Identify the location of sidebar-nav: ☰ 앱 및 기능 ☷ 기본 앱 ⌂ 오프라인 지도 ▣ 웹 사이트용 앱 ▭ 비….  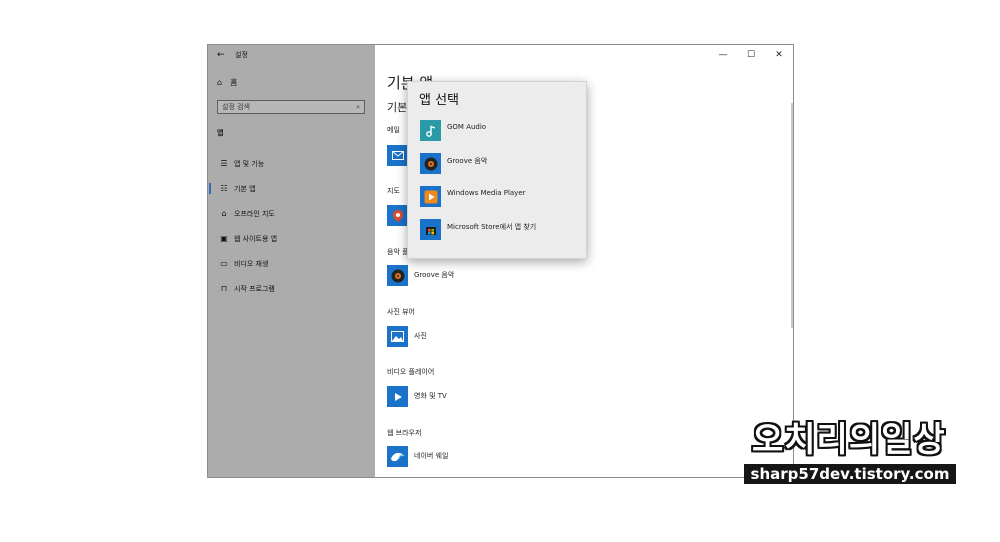
(291, 226).